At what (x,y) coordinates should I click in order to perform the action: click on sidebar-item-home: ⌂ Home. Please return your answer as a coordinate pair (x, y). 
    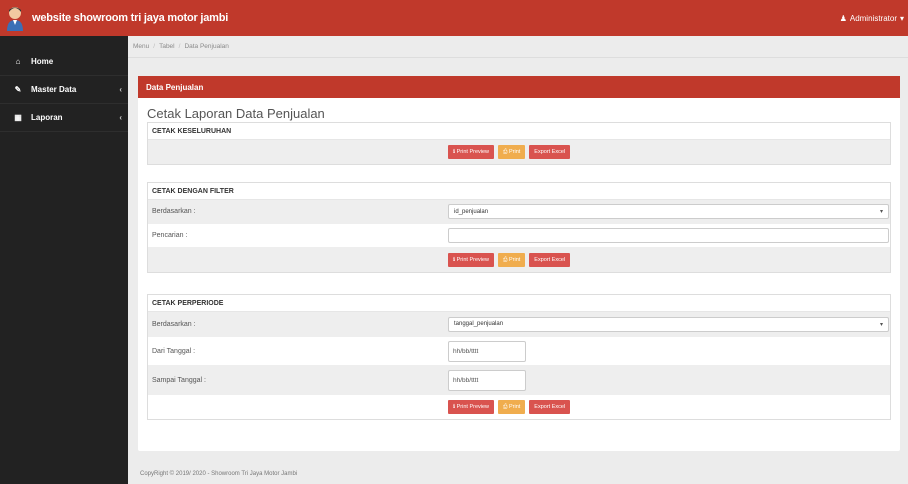
    Looking at the image, I should click on (64, 62).